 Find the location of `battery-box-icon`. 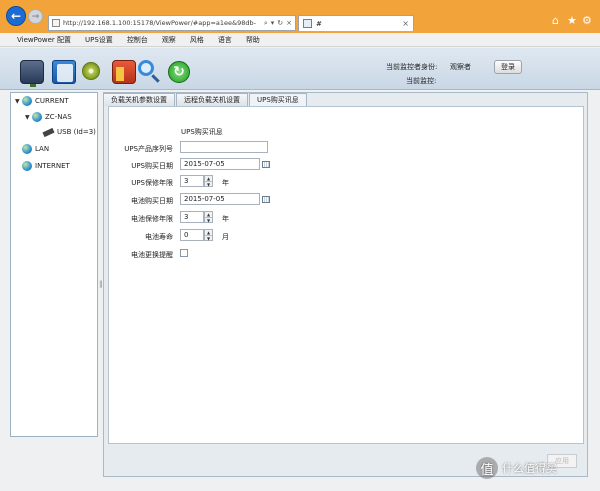

battery-box-icon is located at coordinates (124, 72).